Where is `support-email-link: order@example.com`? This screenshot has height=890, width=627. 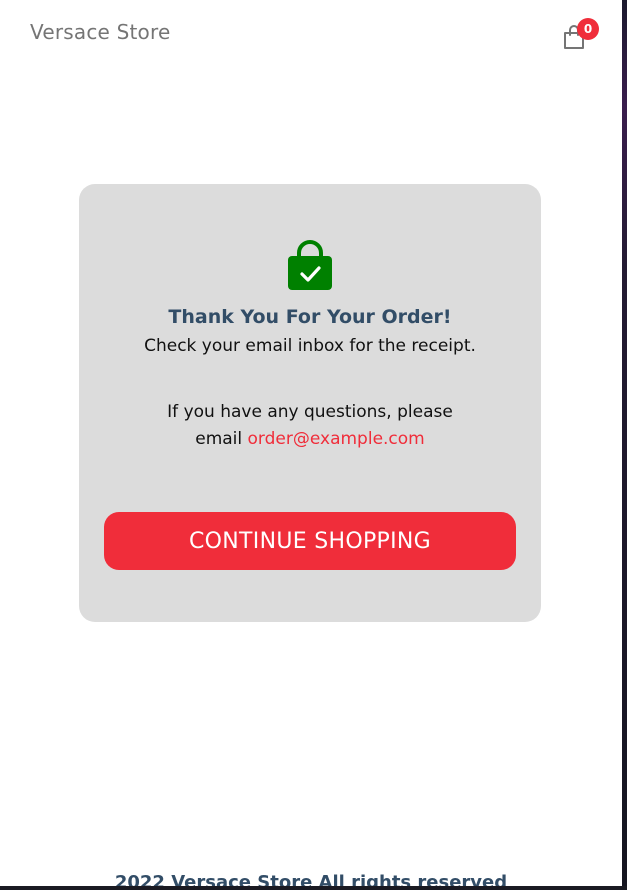
support-email-link: order@example.com is located at coordinates (336, 439).